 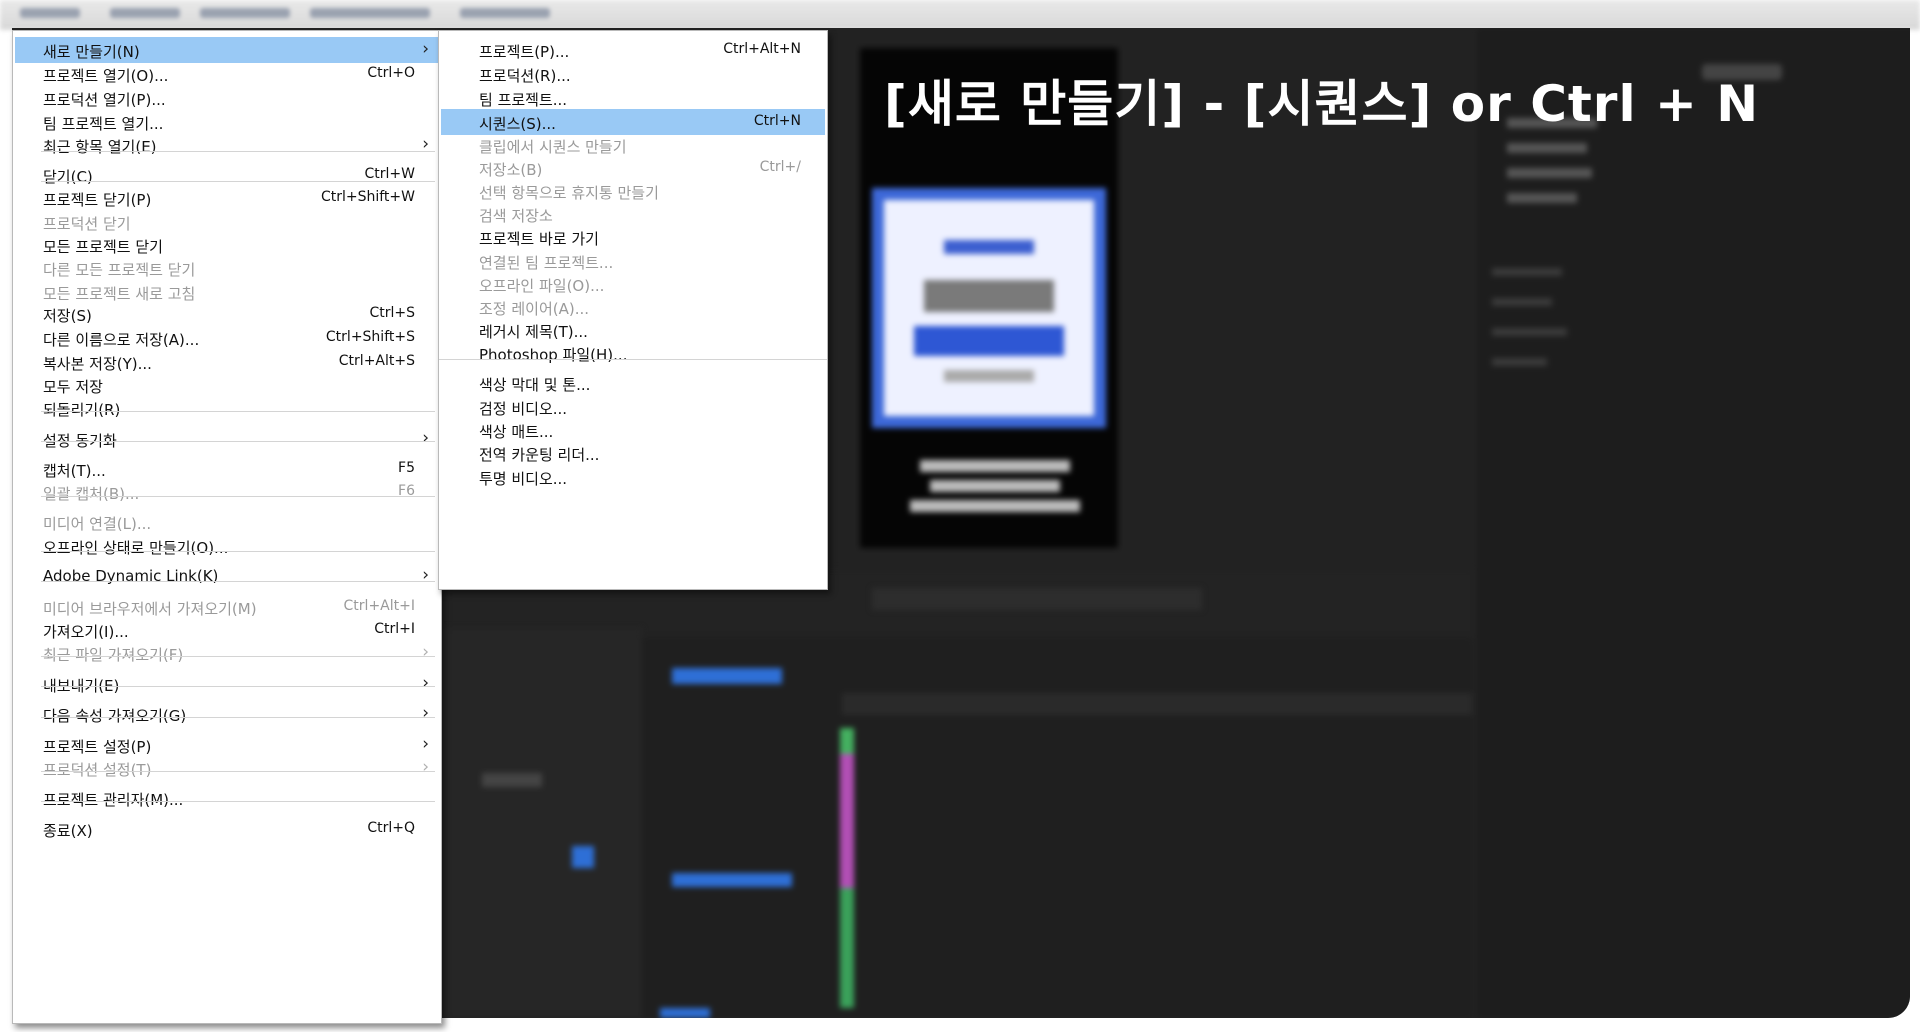 I want to click on new-submenu-item-label: 클립에서 시퀀스 만들기, so click(x=553, y=147).